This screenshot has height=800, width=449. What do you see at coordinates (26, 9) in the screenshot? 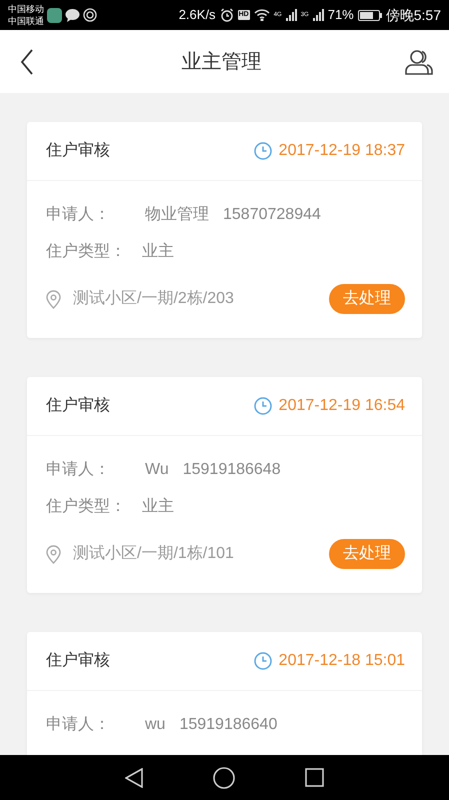
I see `carrier-text: 中国移动` at bounding box center [26, 9].